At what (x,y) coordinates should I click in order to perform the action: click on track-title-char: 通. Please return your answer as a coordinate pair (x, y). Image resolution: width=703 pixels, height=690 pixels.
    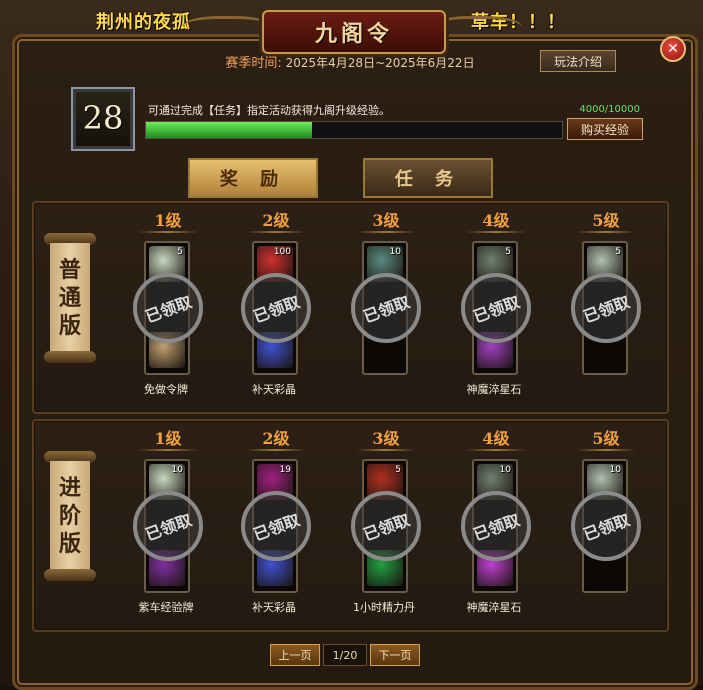
    Looking at the image, I should click on (69, 298).